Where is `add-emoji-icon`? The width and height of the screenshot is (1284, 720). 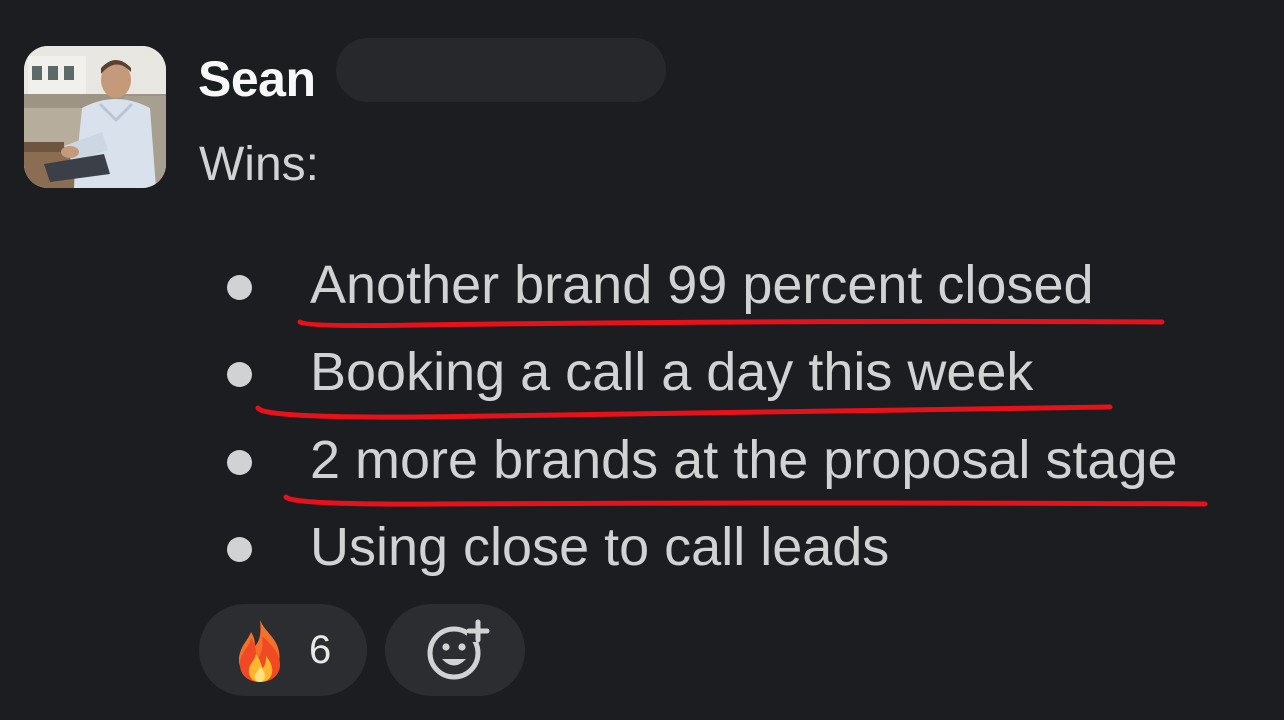
add-emoji-icon is located at coordinates (458, 649).